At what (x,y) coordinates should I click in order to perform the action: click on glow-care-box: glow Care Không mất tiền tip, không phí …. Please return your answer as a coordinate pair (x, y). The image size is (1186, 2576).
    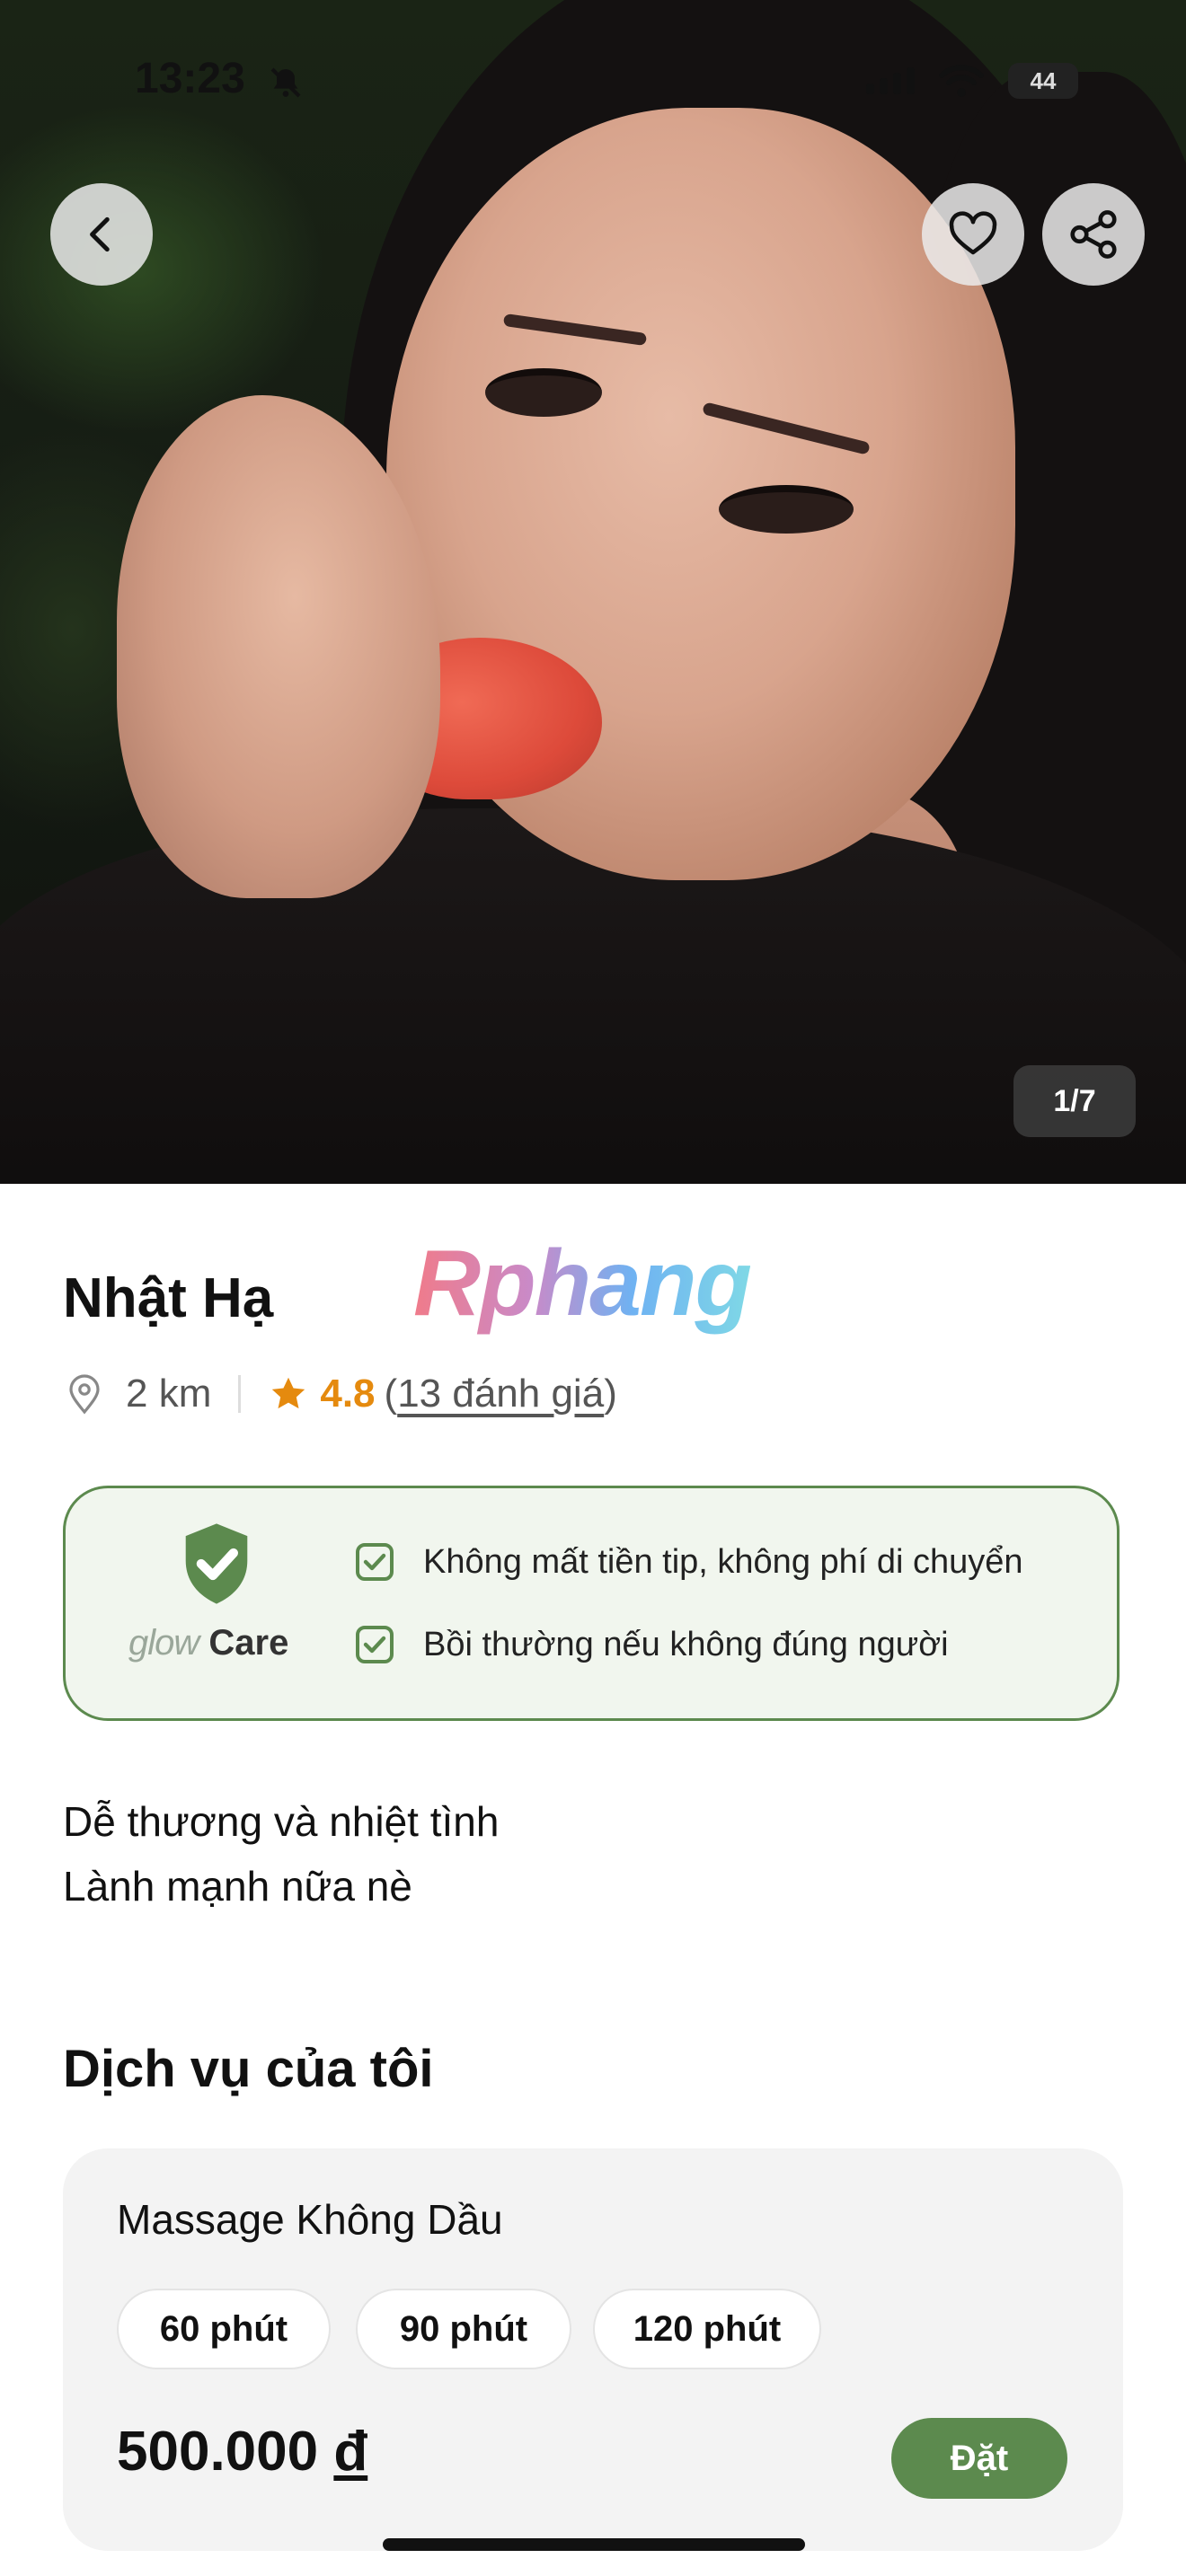
    Looking at the image, I should click on (591, 1603).